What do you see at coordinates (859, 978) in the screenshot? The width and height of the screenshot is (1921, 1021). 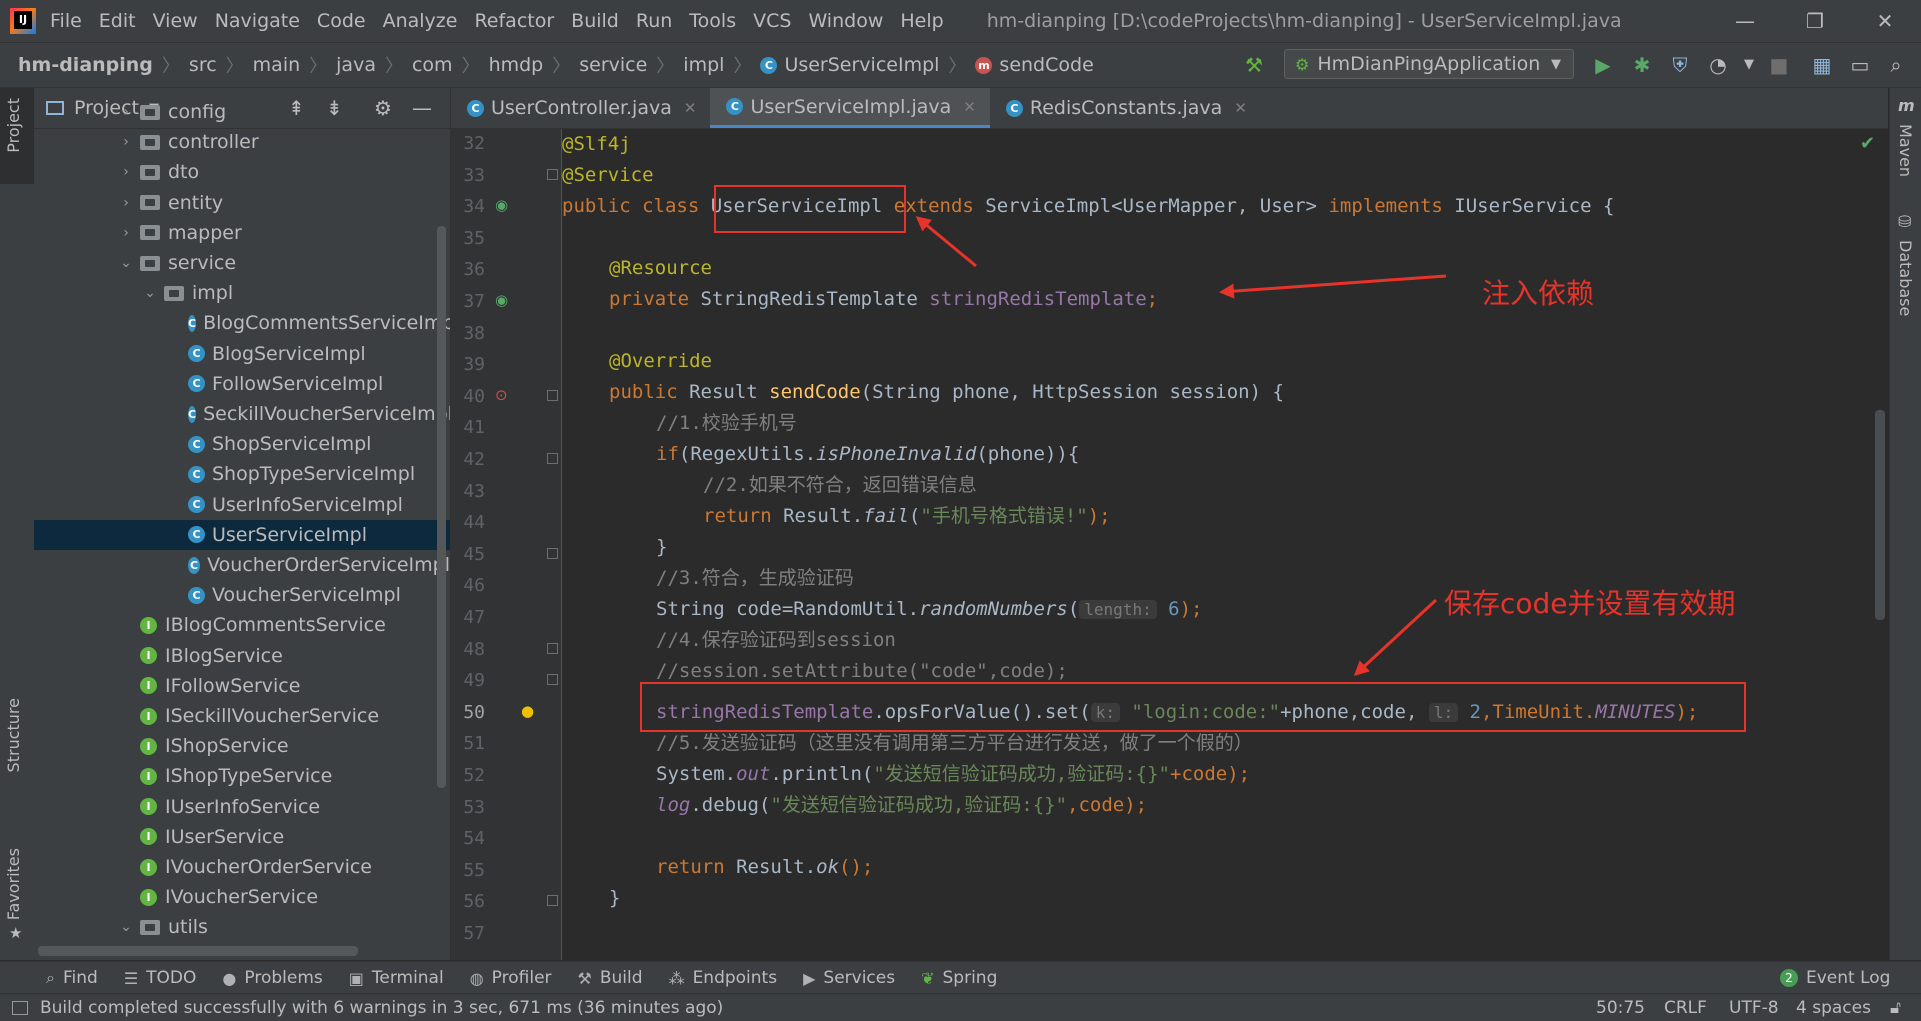 I see `services-tool-label: Services` at bounding box center [859, 978].